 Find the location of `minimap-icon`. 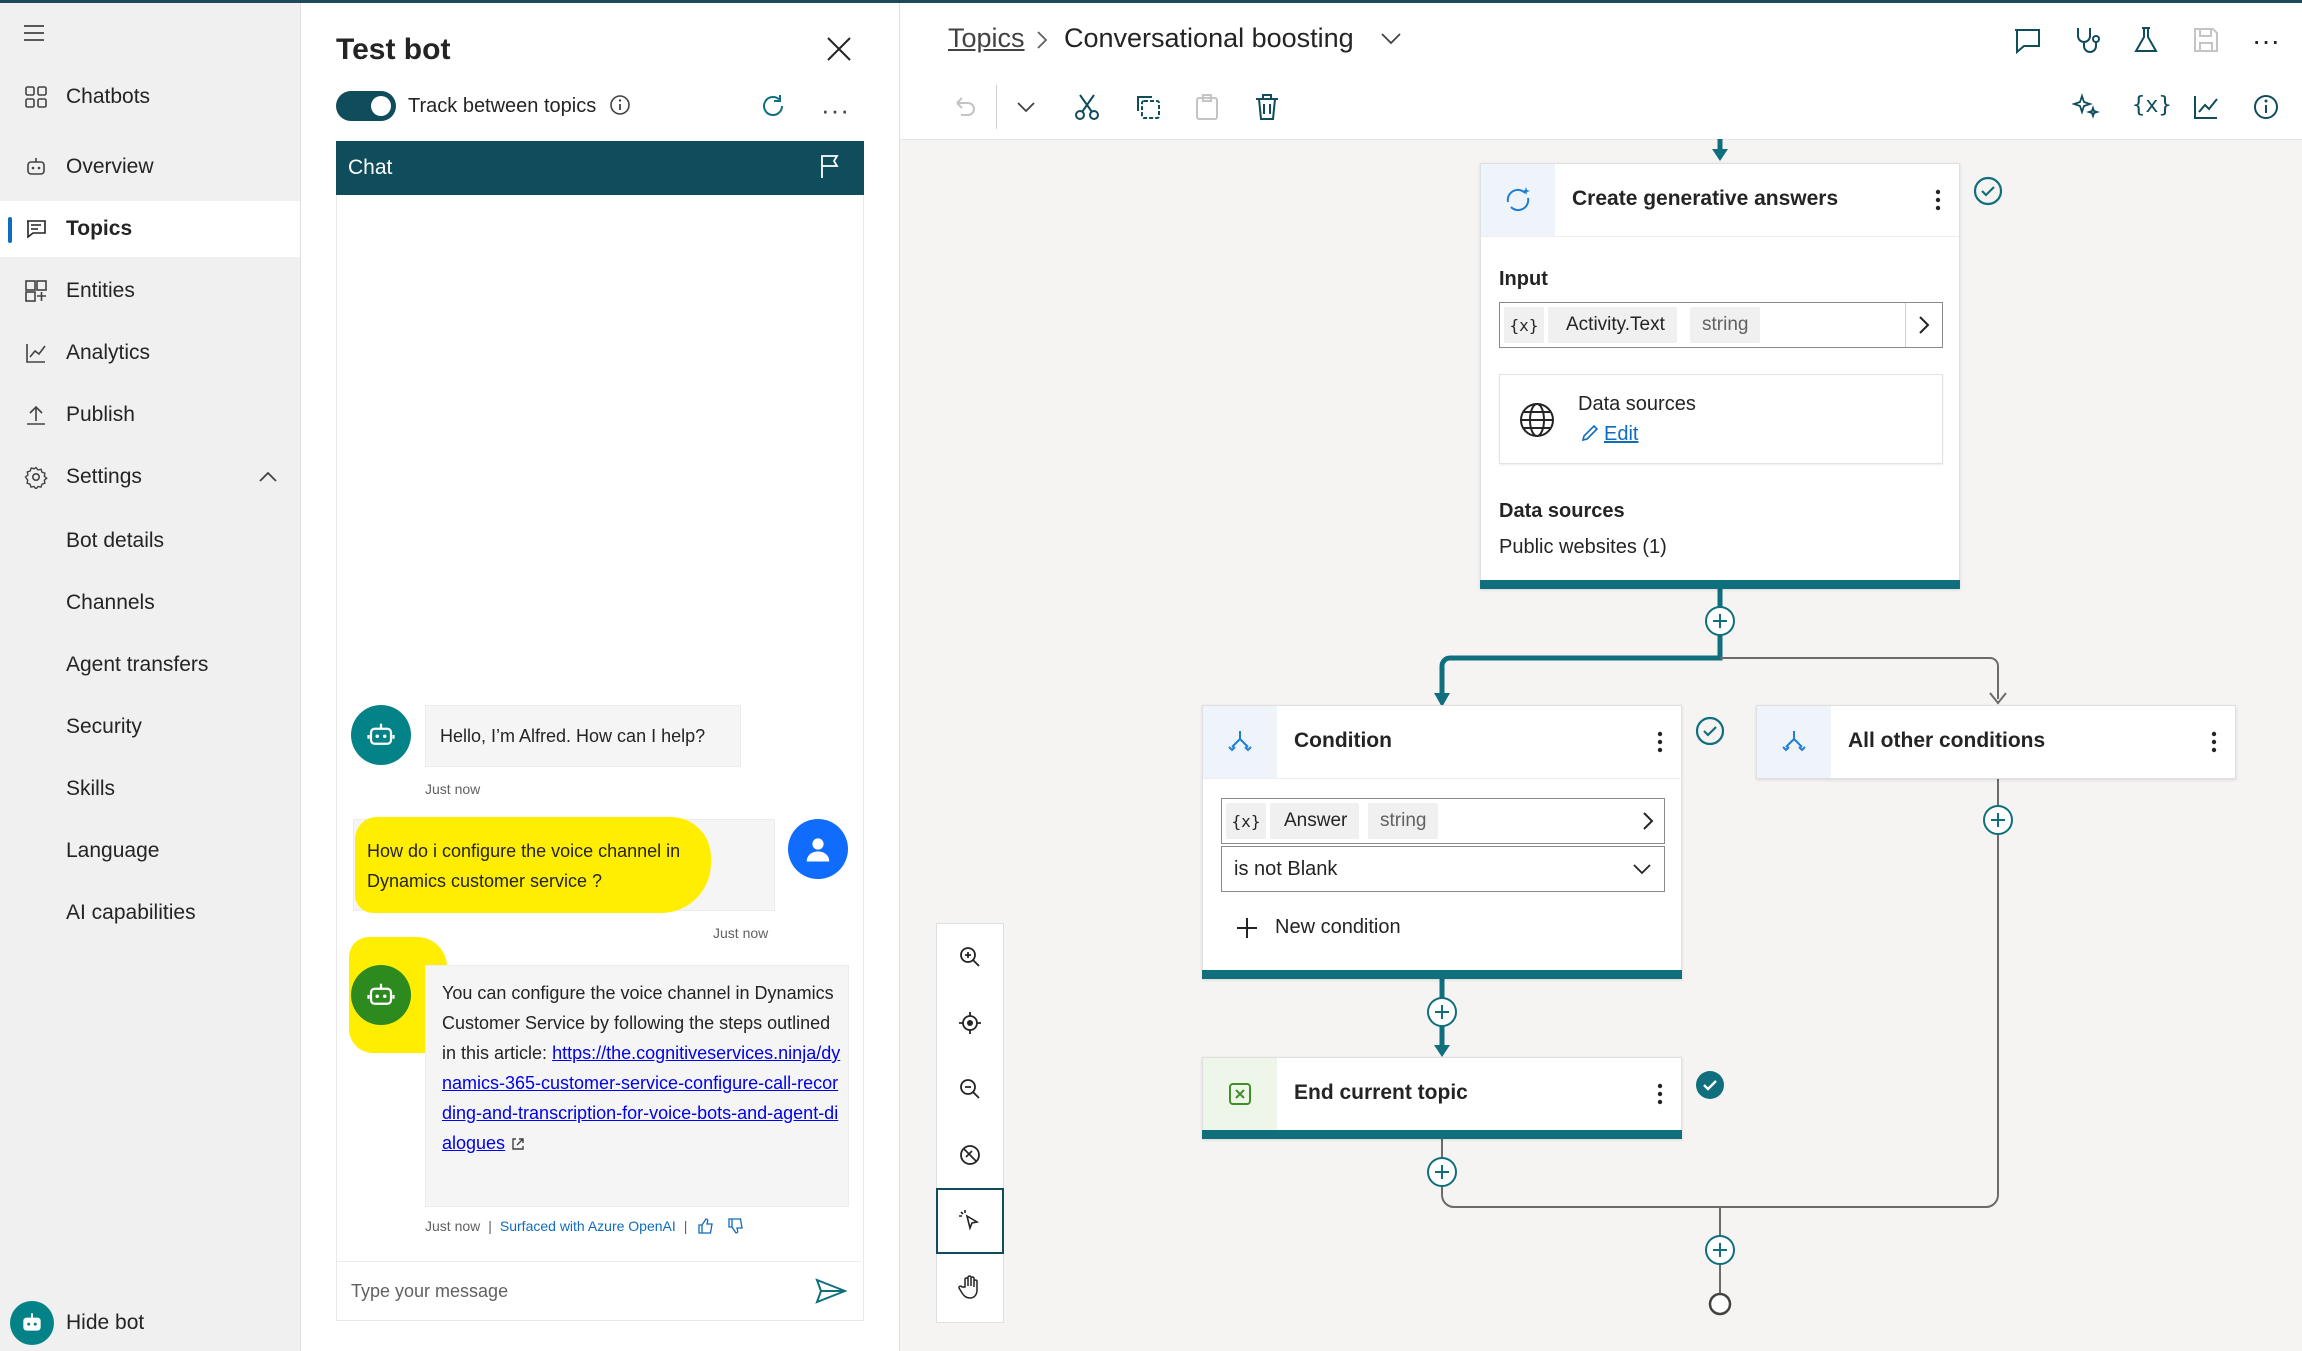

minimap-icon is located at coordinates (970, 1155).